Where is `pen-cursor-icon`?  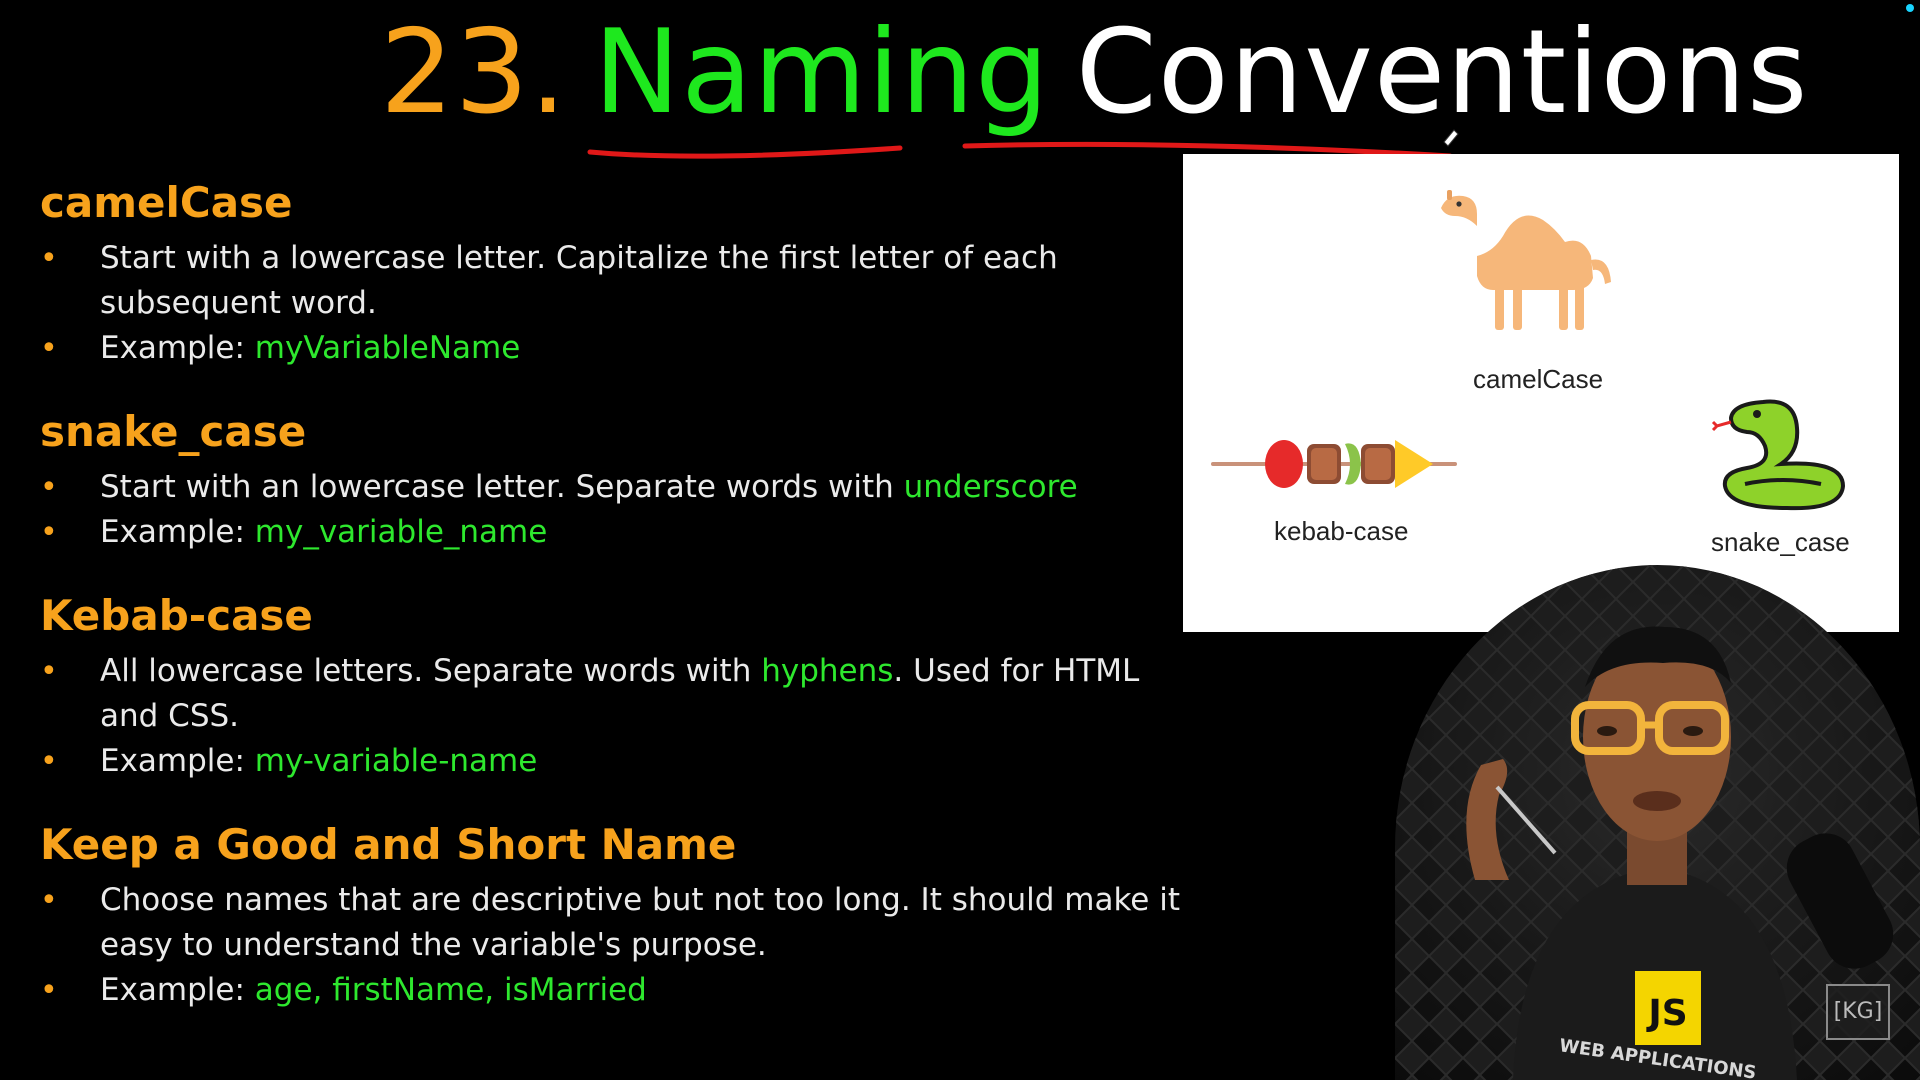 pen-cursor-icon is located at coordinates (1451, 138).